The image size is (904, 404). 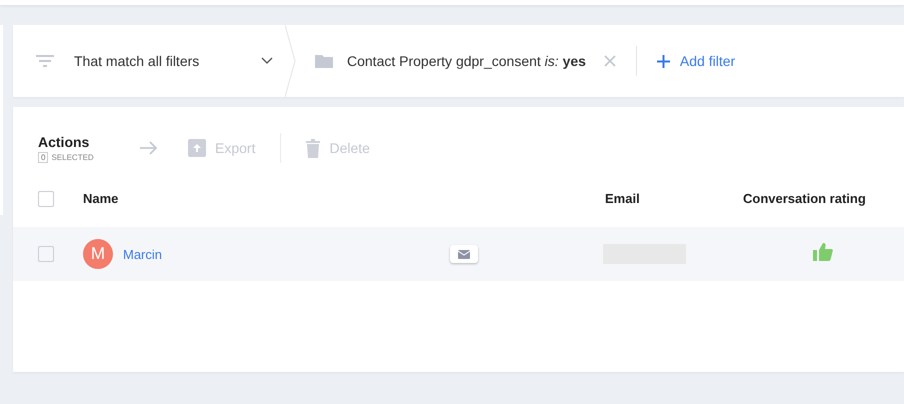 What do you see at coordinates (46, 199) in the screenshot?
I see `select-all-checkbox` at bounding box center [46, 199].